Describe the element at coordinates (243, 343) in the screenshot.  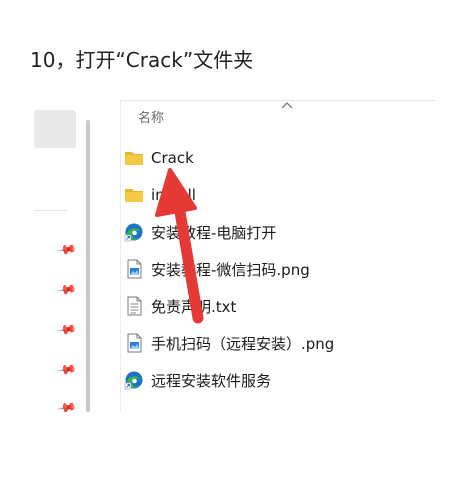
I see `file-name: 手机扫码（远程安装）.png` at that location.